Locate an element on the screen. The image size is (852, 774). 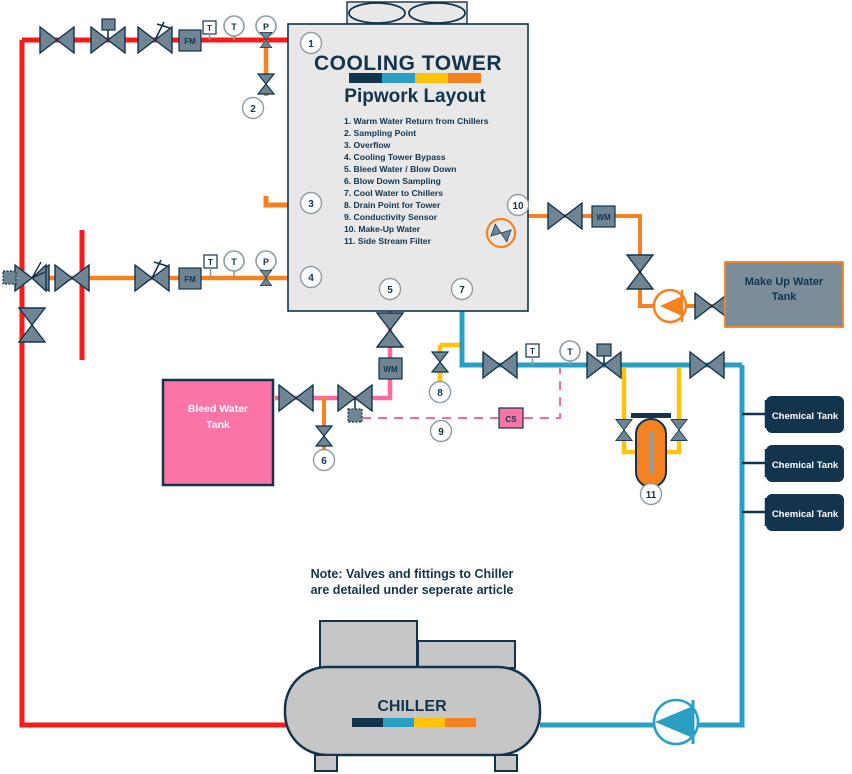
callout-label: 9 is located at coordinates (441, 432).